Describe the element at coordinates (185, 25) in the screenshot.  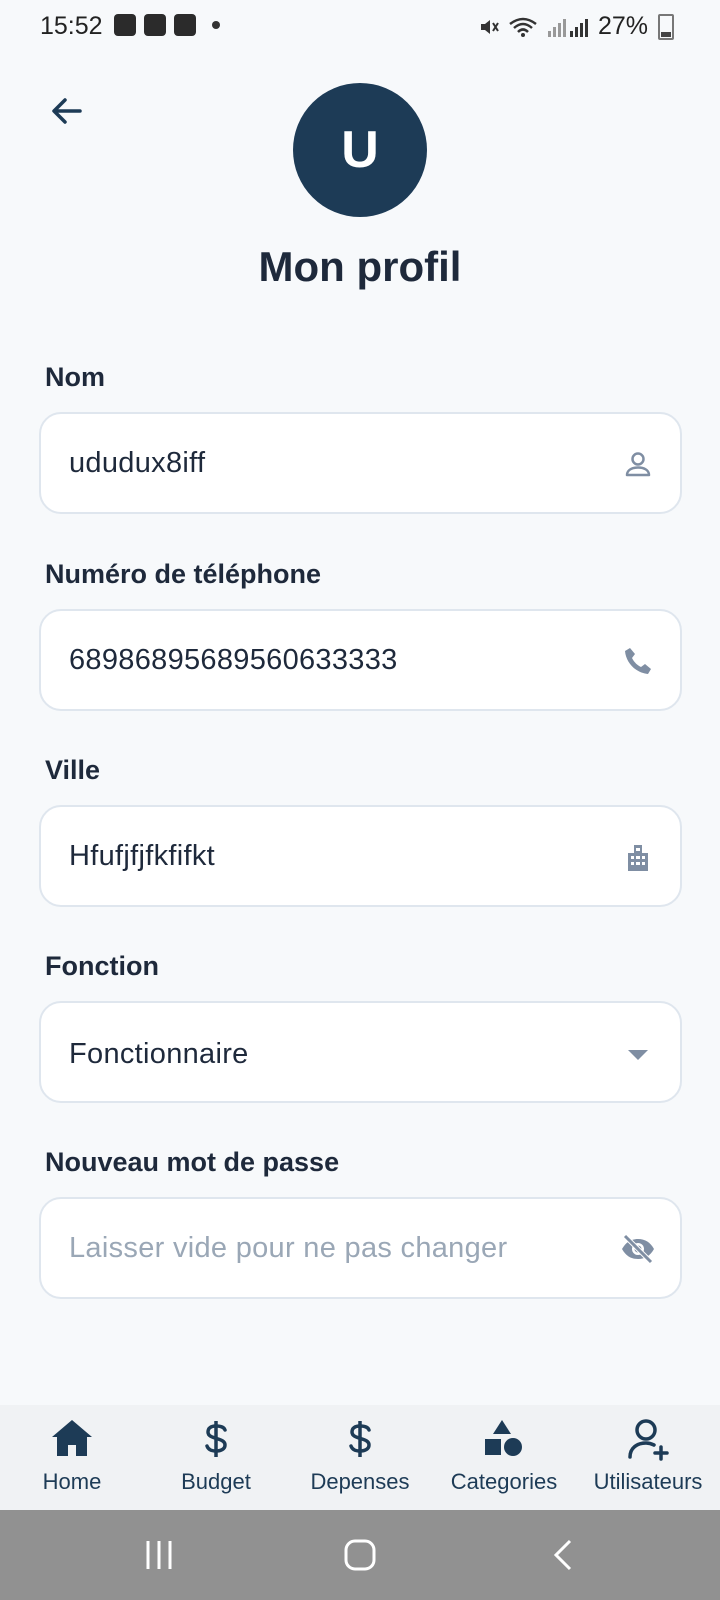
I see `checkbox-icon` at that location.